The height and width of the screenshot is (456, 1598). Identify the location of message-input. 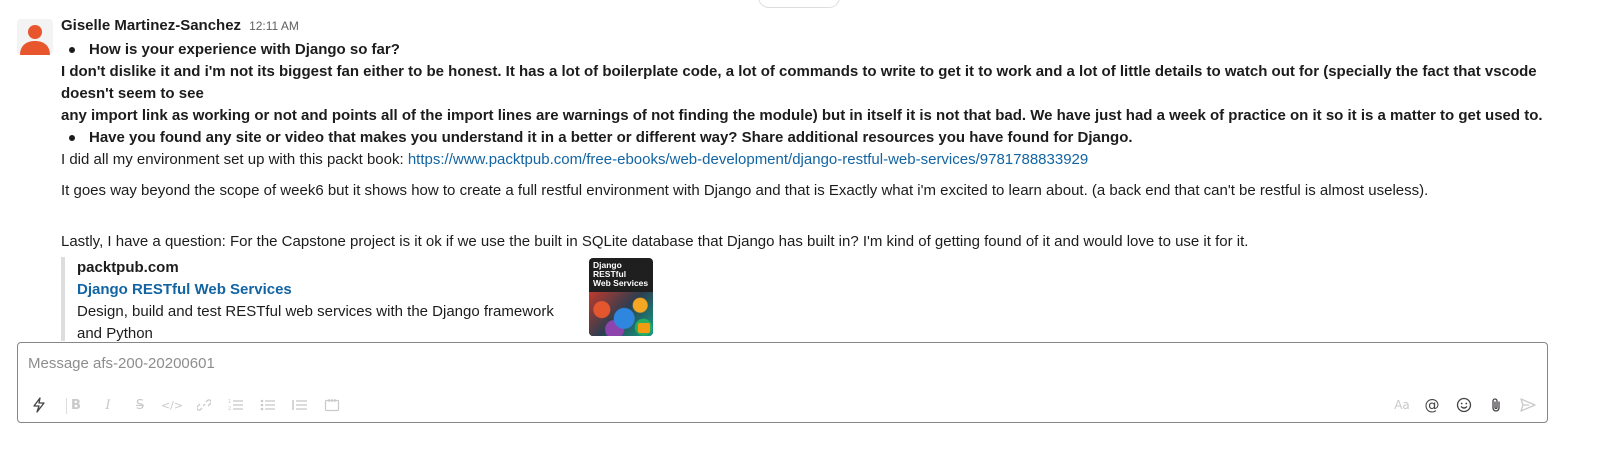
(778, 363).